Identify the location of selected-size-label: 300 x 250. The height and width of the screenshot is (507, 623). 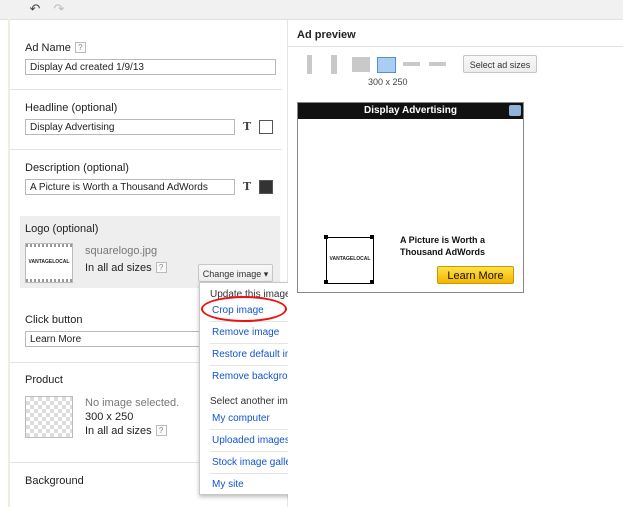
(388, 82).